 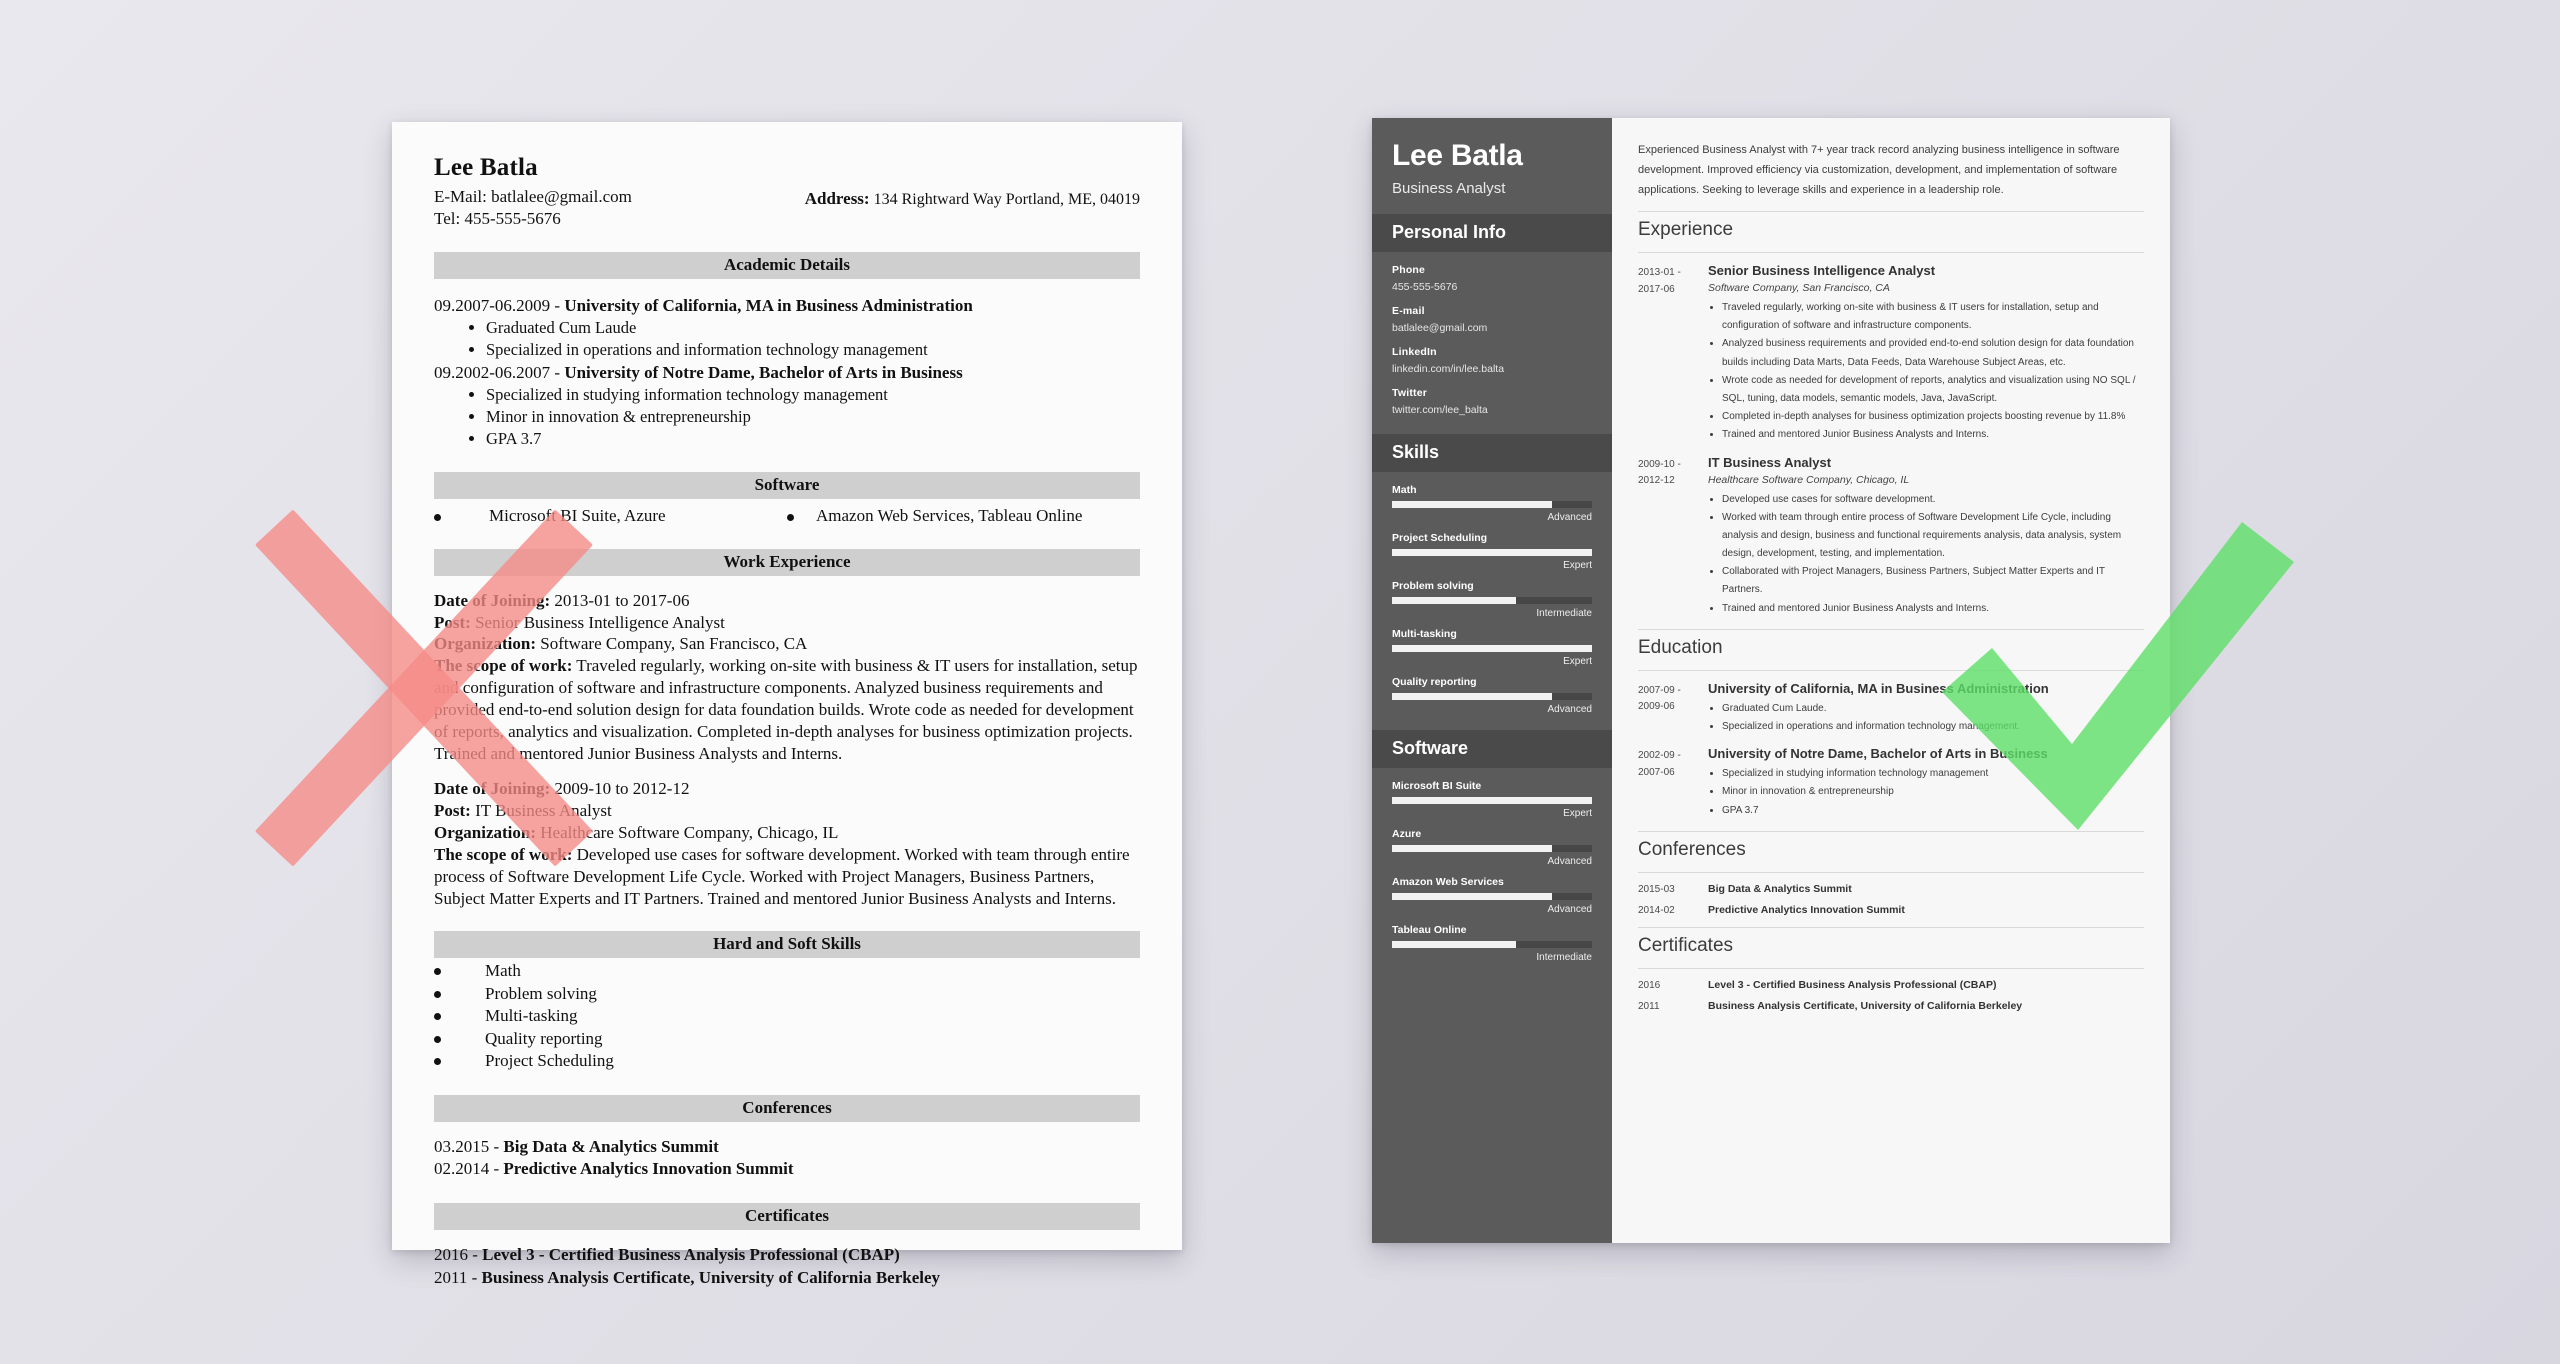 I want to click on bad-job-1-date-label: Date of Joining:, so click(x=492, y=789).